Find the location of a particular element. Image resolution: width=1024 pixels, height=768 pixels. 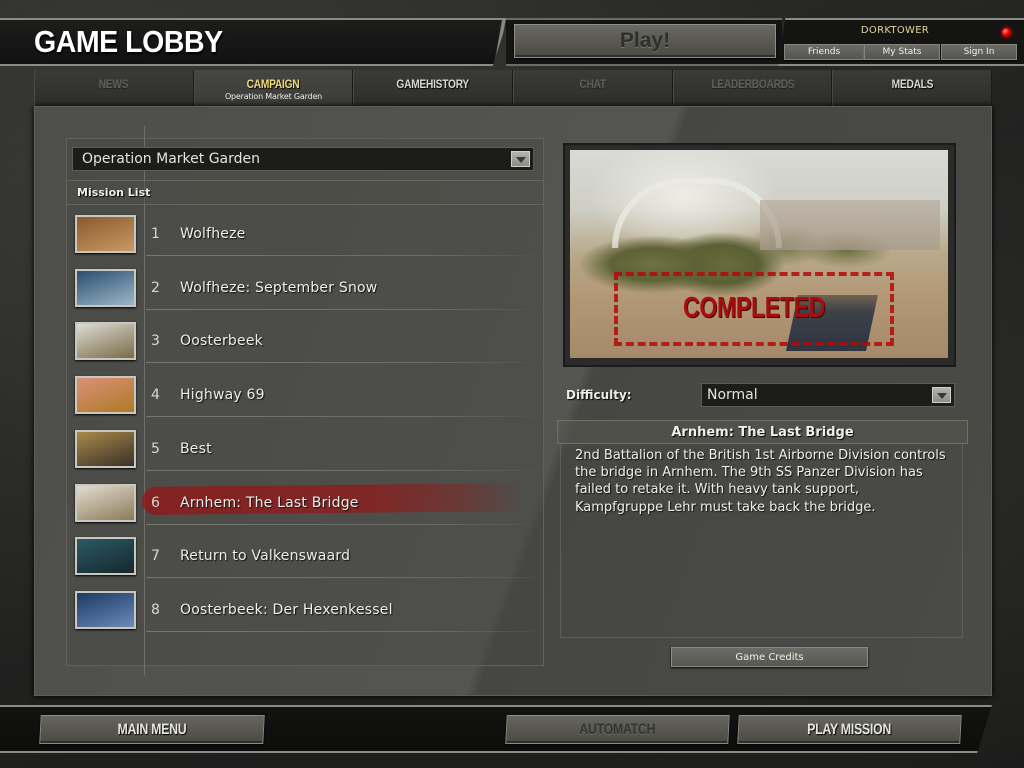

mission-number: 5 is located at coordinates (155, 449).